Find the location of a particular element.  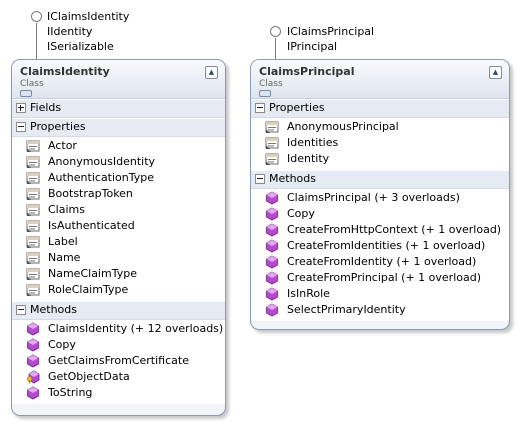

method-name: ToString is located at coordinates (70, 392).